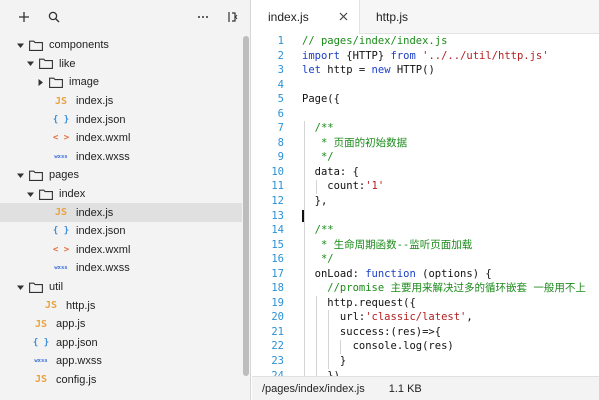 The image size is (599, 400). What do you see at coordinates (313, 388) in the screenshot?
I see `file-path: /pages/index/index.js` at bounding box center [313, 388].